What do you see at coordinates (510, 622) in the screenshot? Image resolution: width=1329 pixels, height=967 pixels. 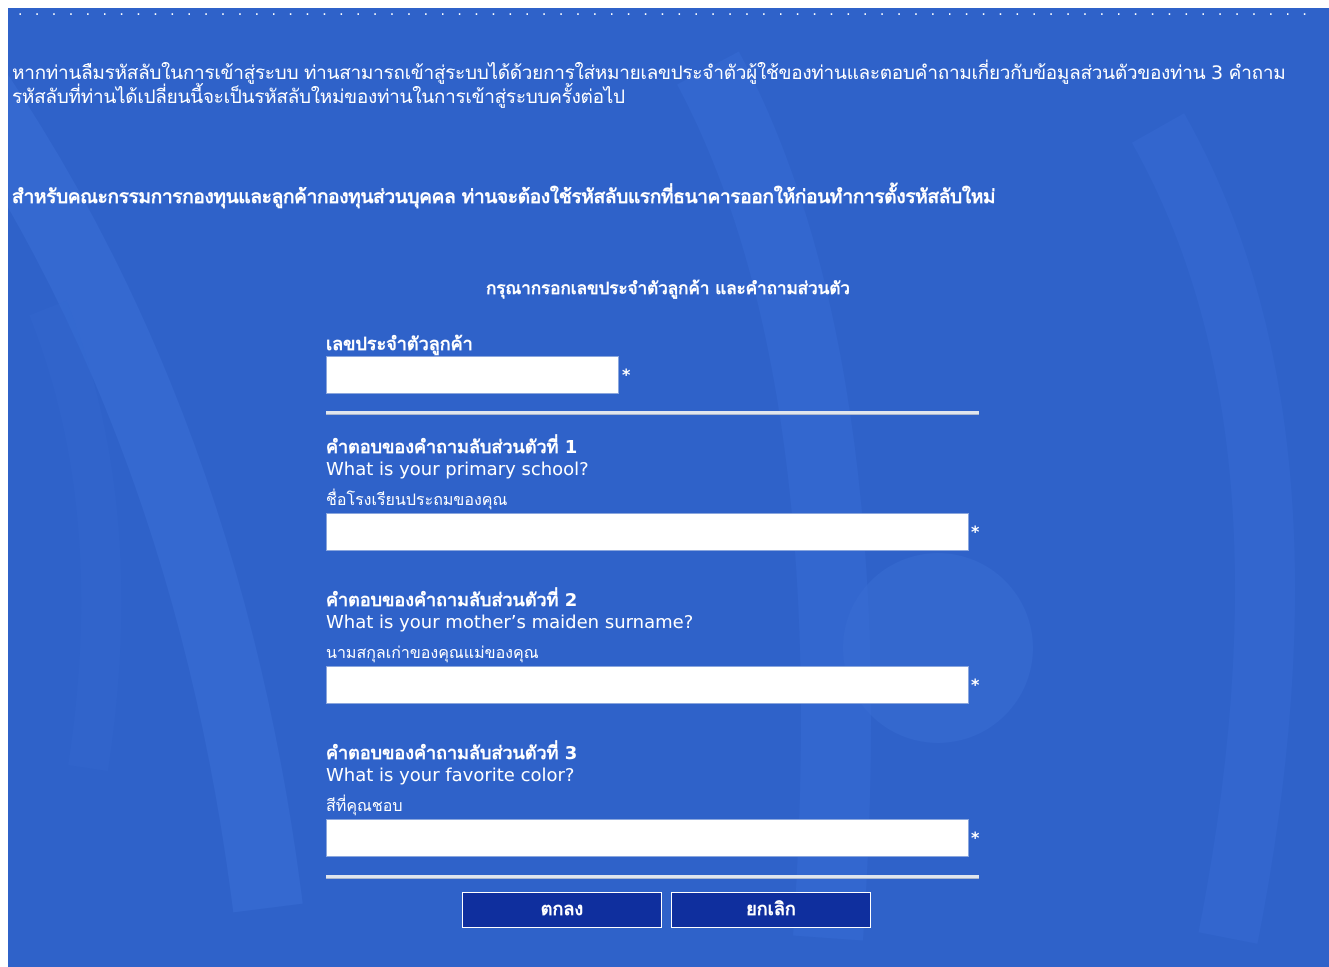 I see `question-2-english: What is your mother’s maiden surname?` at bounding box center [510, 622].